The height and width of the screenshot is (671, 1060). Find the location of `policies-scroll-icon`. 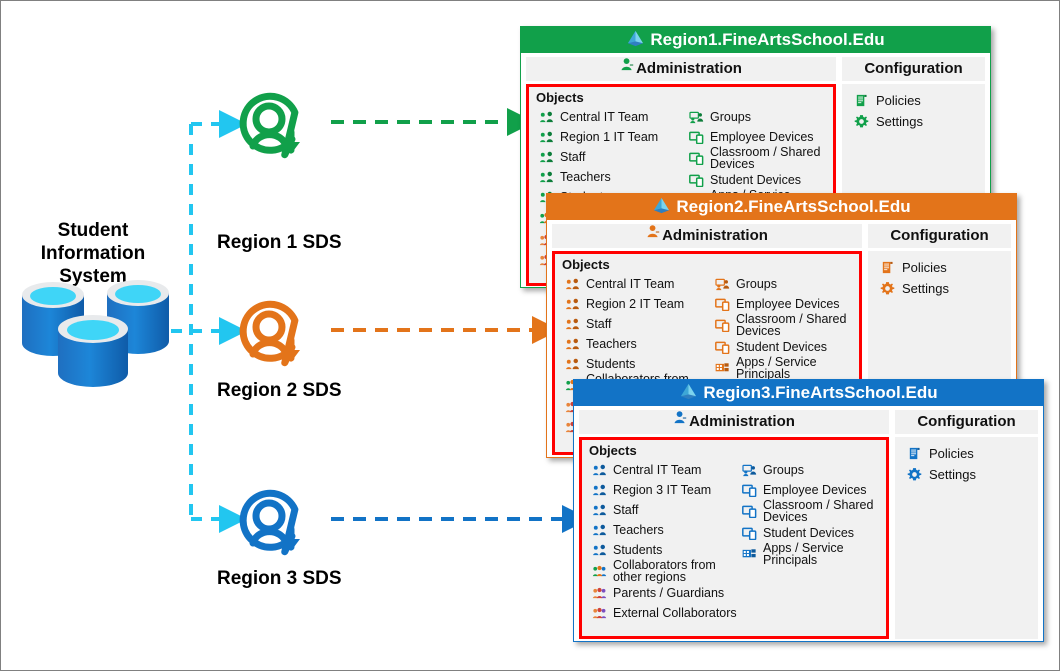

policies-scroll-icon is located at coordinates (861, 101).